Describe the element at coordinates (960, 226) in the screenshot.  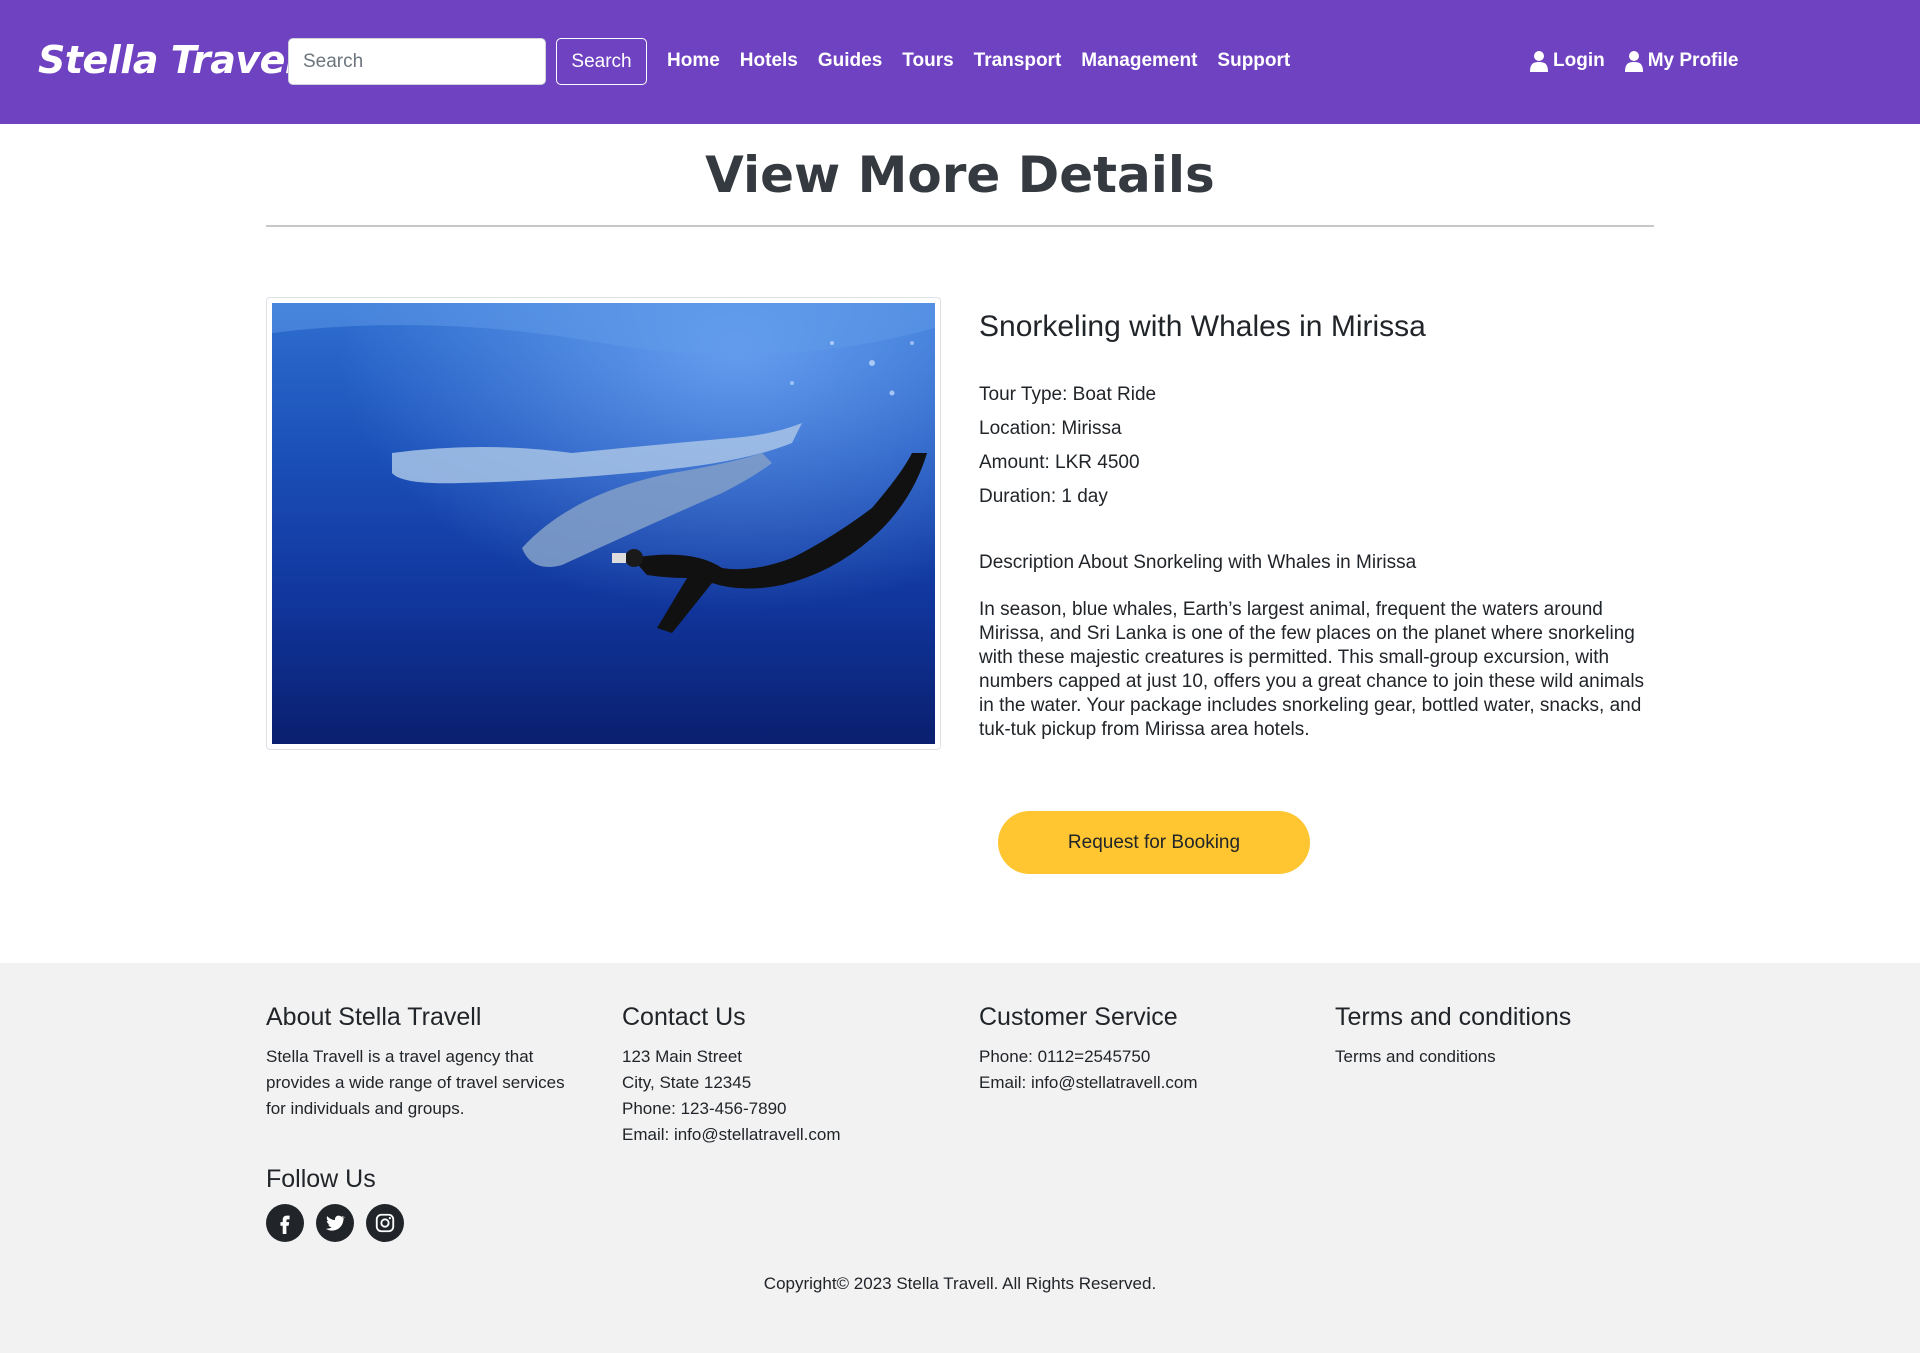
I see `title-divider` at that location.